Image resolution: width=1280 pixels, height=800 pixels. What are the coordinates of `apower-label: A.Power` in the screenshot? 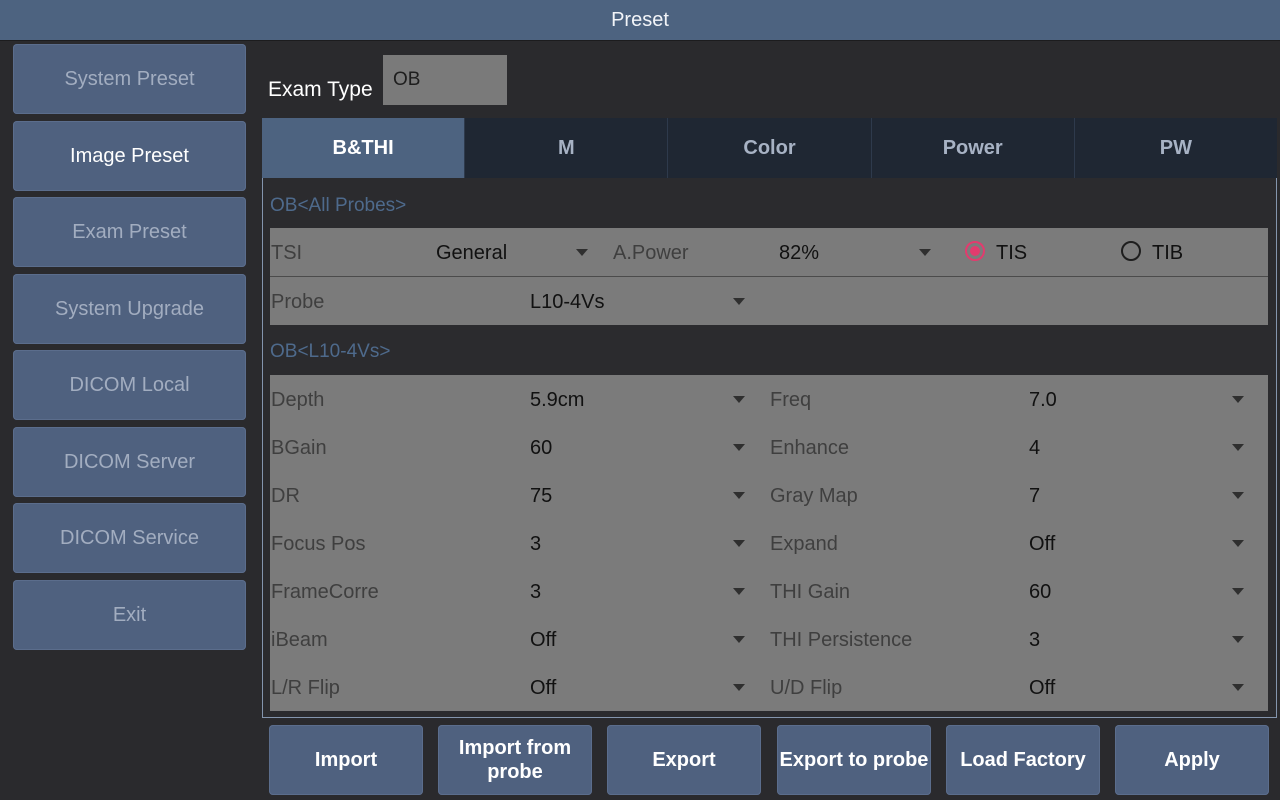 It's located at (651, 253).